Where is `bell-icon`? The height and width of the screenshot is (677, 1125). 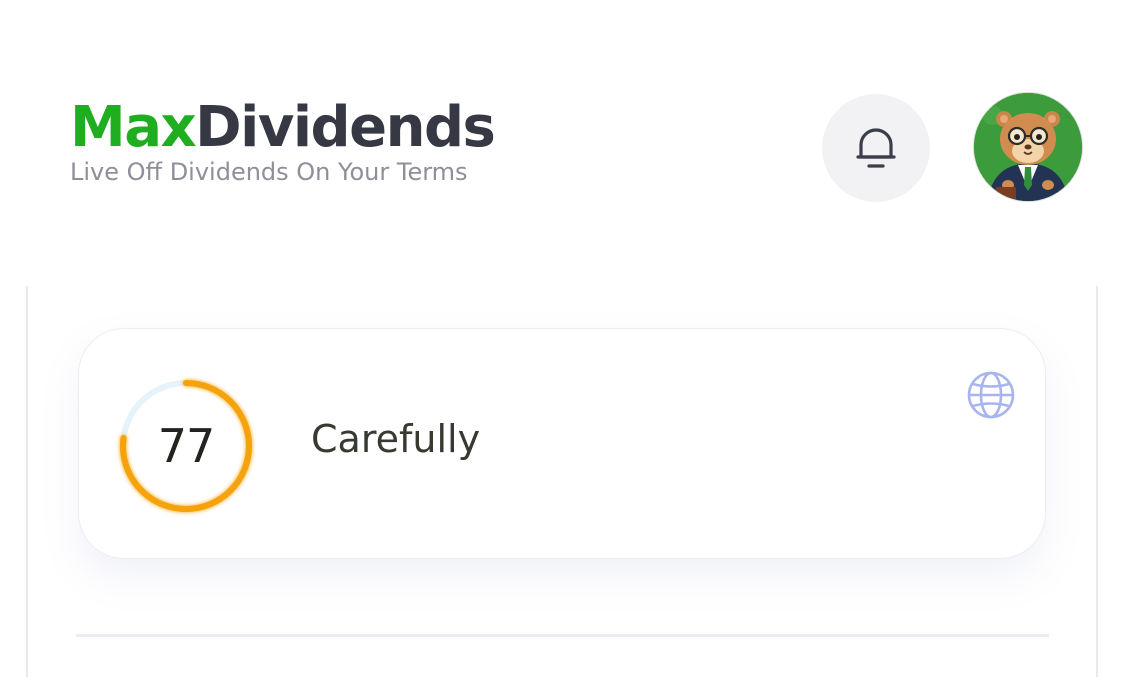
bell-icon is located at coordinates (876, 148).